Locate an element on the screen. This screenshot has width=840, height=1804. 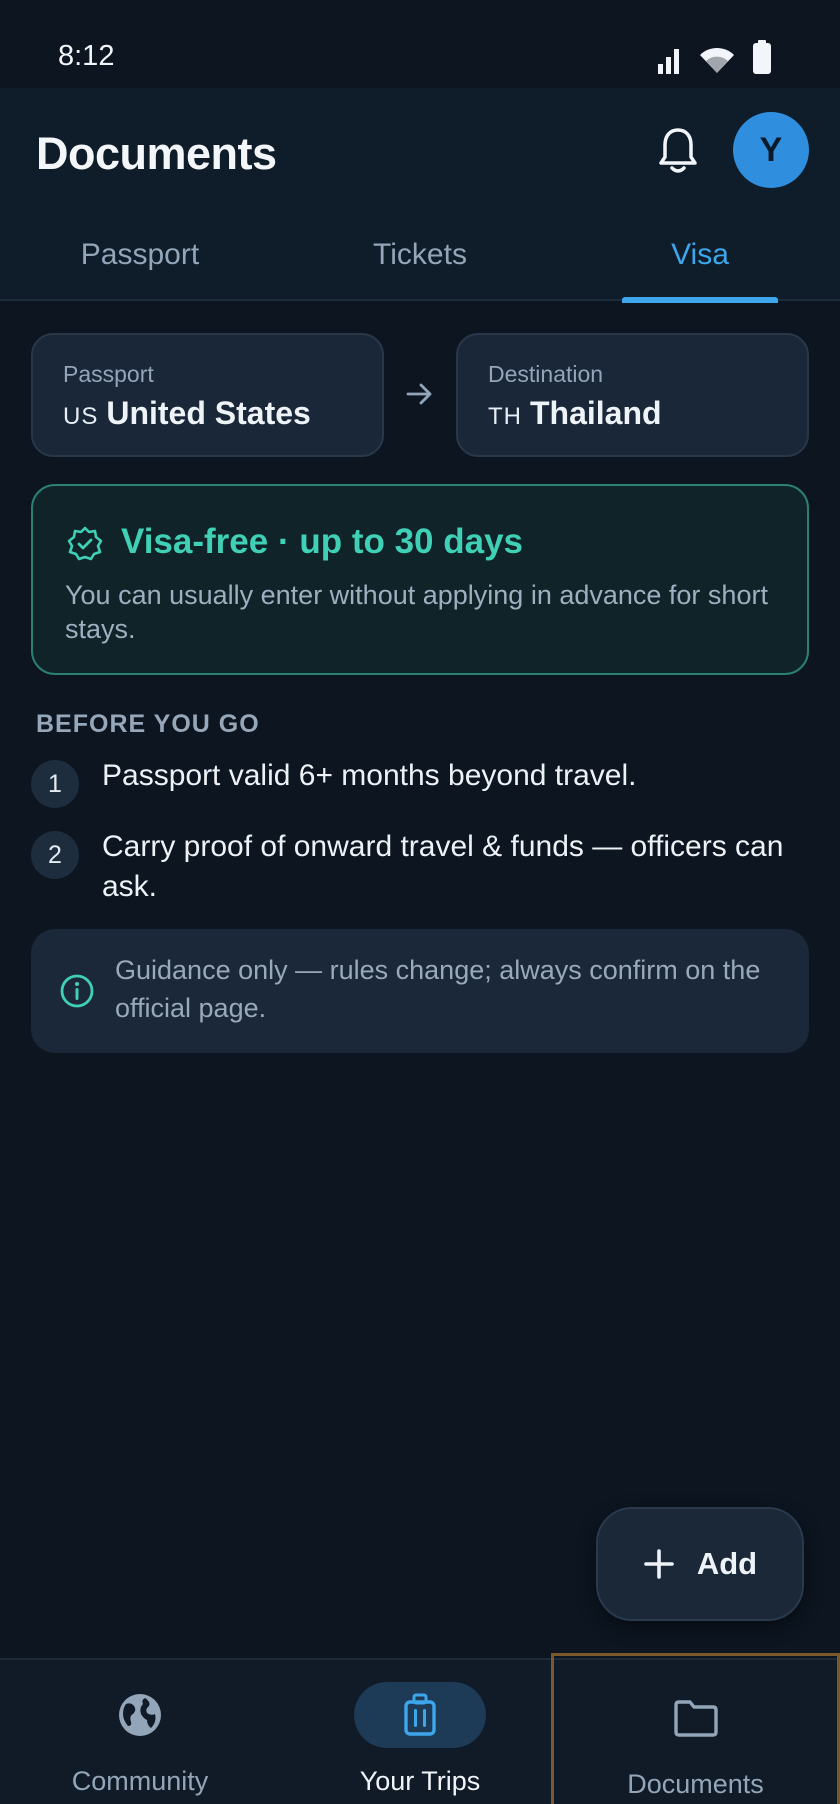
arrow-right-icon is located at coordinates (419, 394).